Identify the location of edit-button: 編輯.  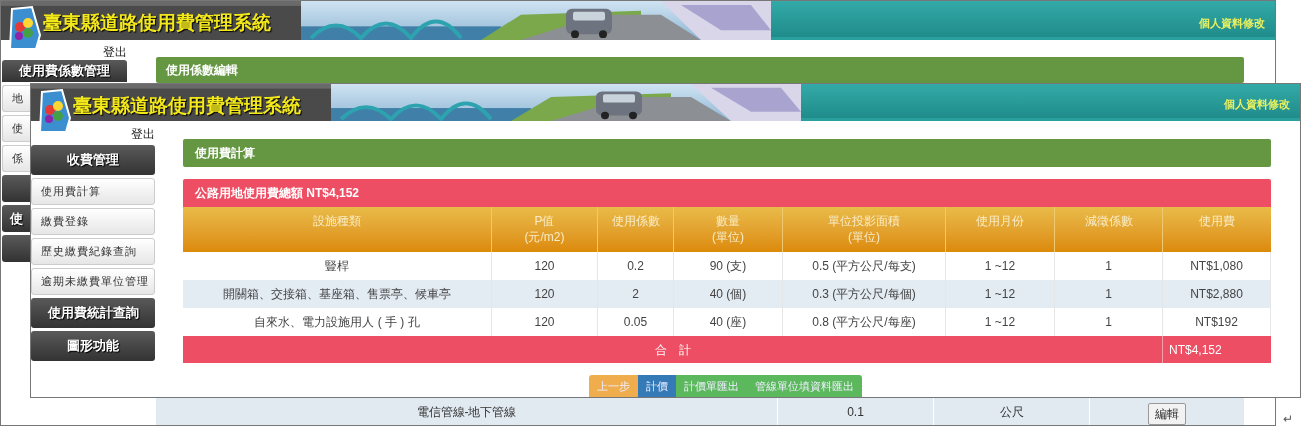
(1167, 413).